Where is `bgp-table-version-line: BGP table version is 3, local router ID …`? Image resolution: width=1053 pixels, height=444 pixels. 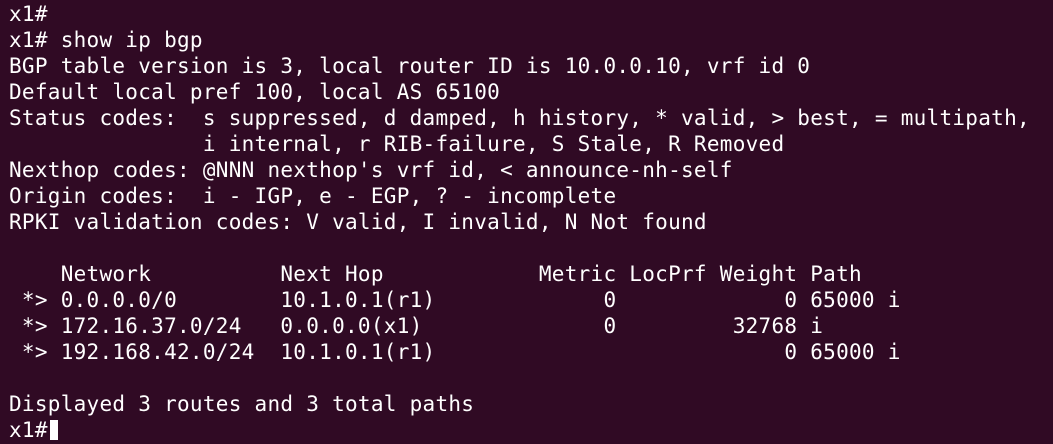 bgp-table-version-line: BGP table version is 3, local router ID … is located at coordinates (410, 66).